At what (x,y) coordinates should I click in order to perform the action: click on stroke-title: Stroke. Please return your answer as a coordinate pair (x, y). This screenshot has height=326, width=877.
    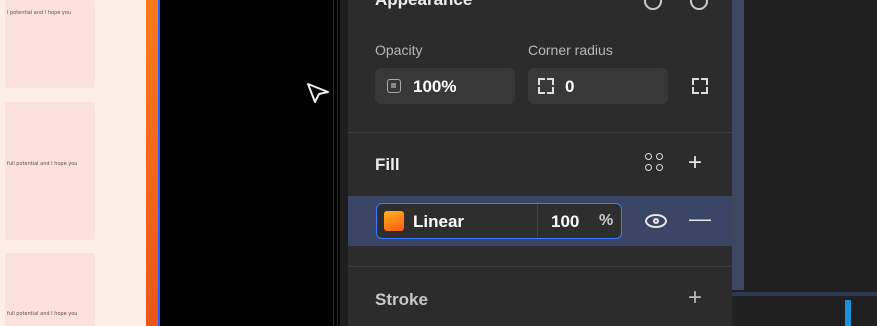
    Looking at the image, I should click on (401, 299).